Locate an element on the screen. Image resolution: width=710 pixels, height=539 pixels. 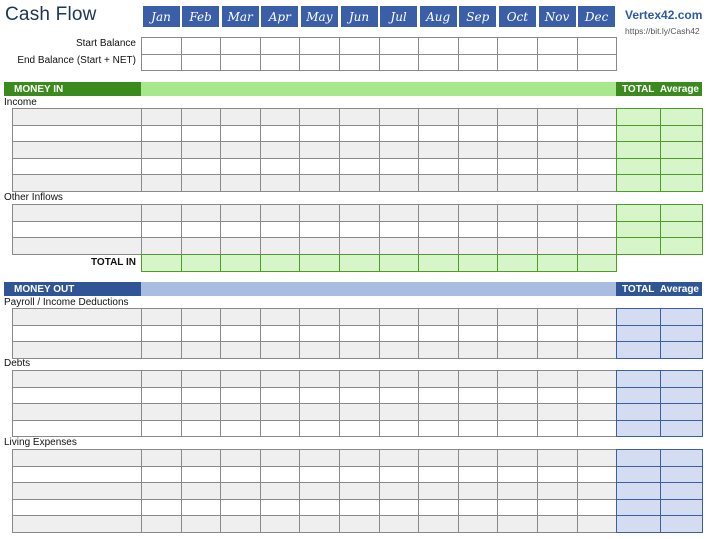
other-inflows-row-label-cell is located at coordinates (77, 213).